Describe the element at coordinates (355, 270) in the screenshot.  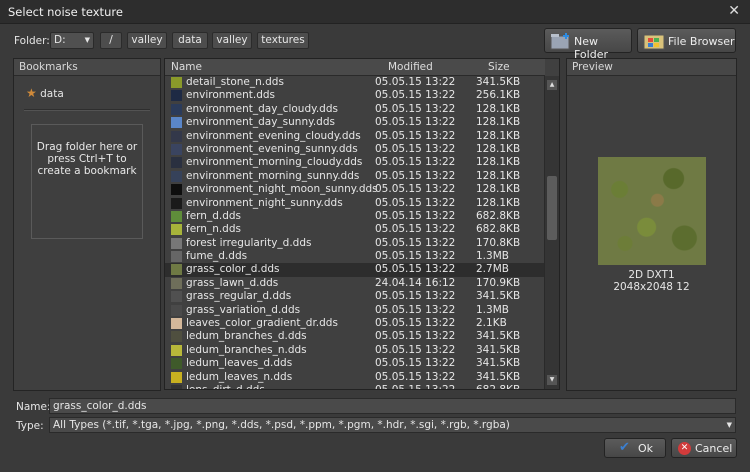
I see `table-row: grass_color_d.dds 05.05.15 13:22 2.7MB` at that location.